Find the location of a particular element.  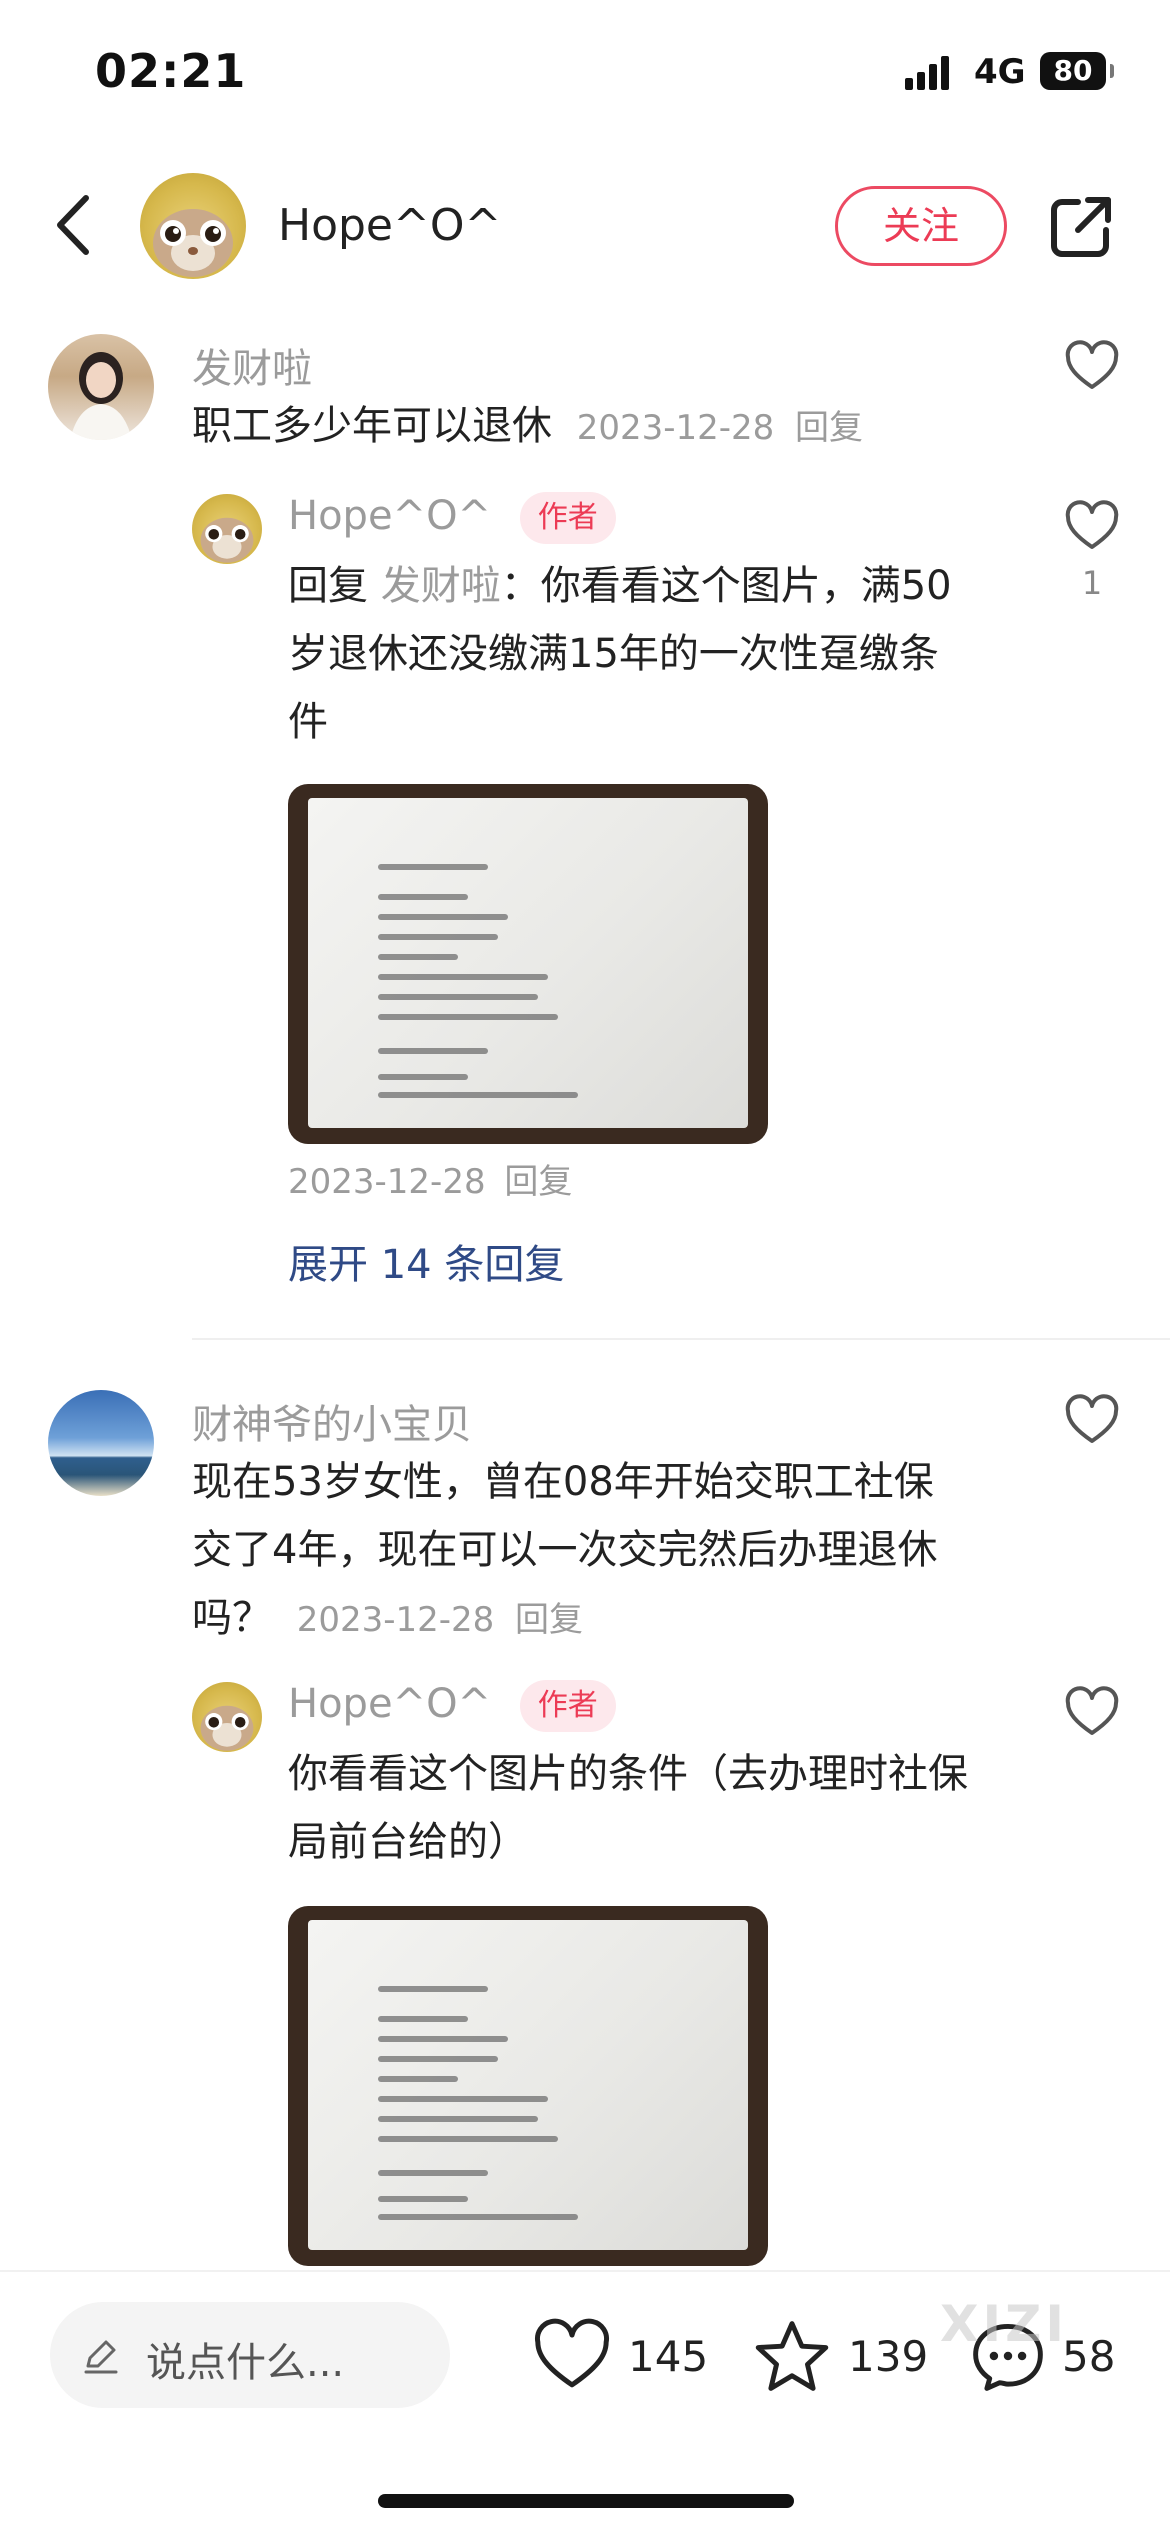

reply-text-block: 回复 发财啦：你看看这个图片，满50 岁退休还没缴满15年的一次性趸缴条 件 is located at coordinates (658, 654).